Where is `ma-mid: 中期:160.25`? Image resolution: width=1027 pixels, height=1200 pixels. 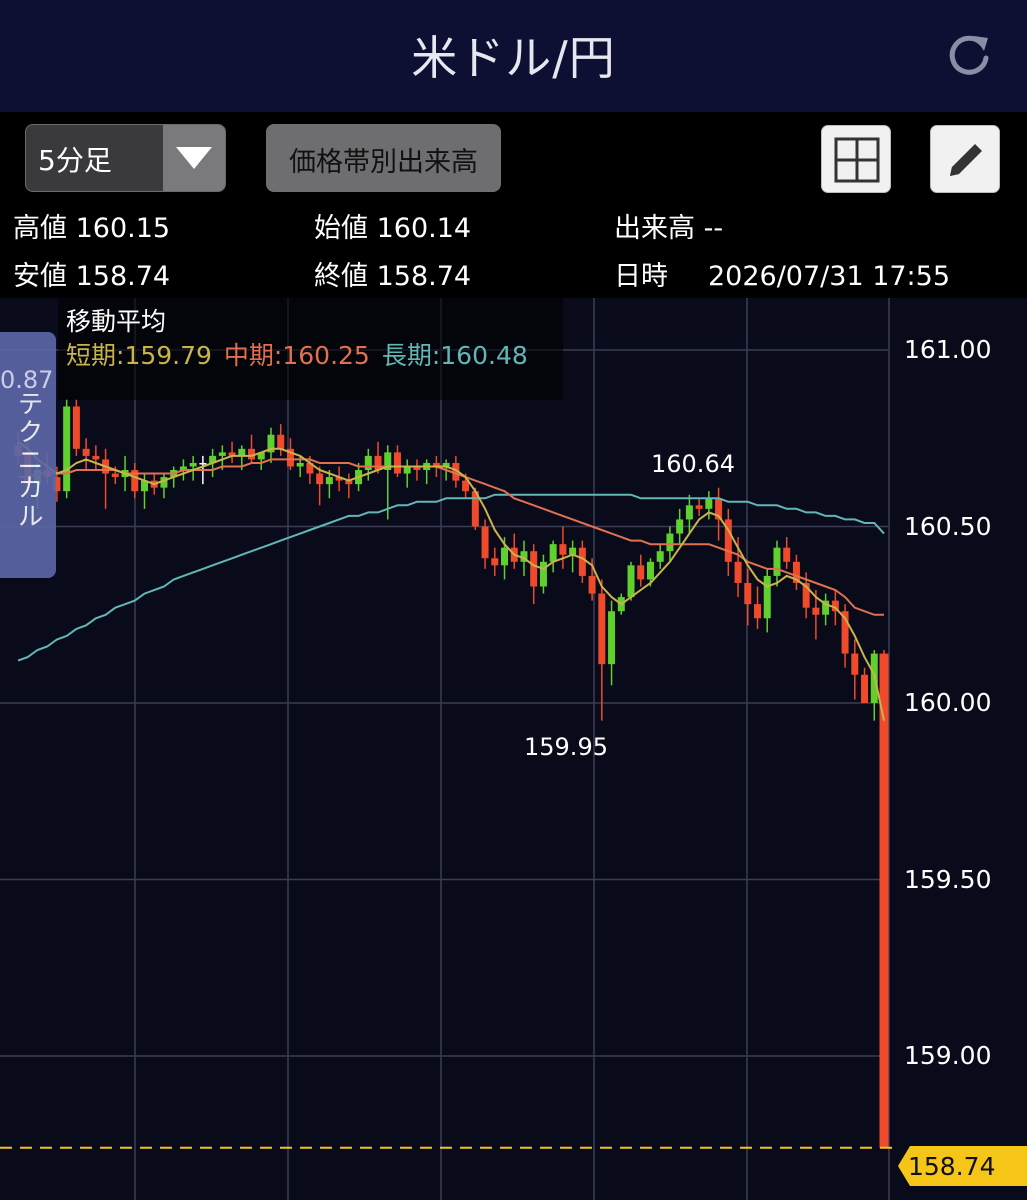 ma-mid: 中期:160.25 is located at coordinates (296, 355).